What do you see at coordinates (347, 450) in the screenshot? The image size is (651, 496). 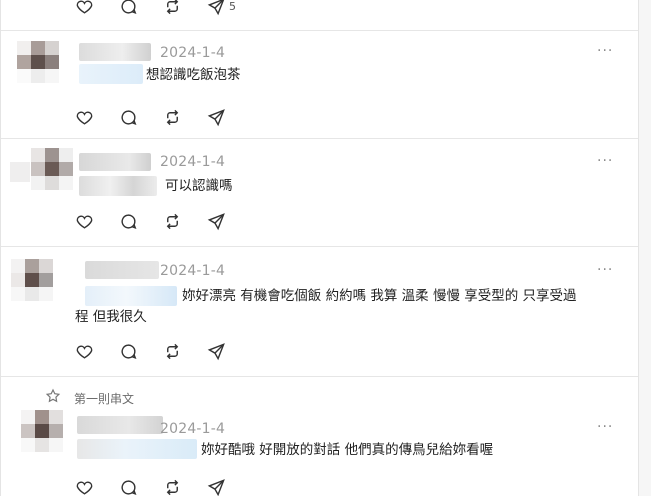 I see `post-text: 妳好酷哦 好開放的對話 他們真的傳鳥兒給妳看喔` at bounding box center [347, 450].